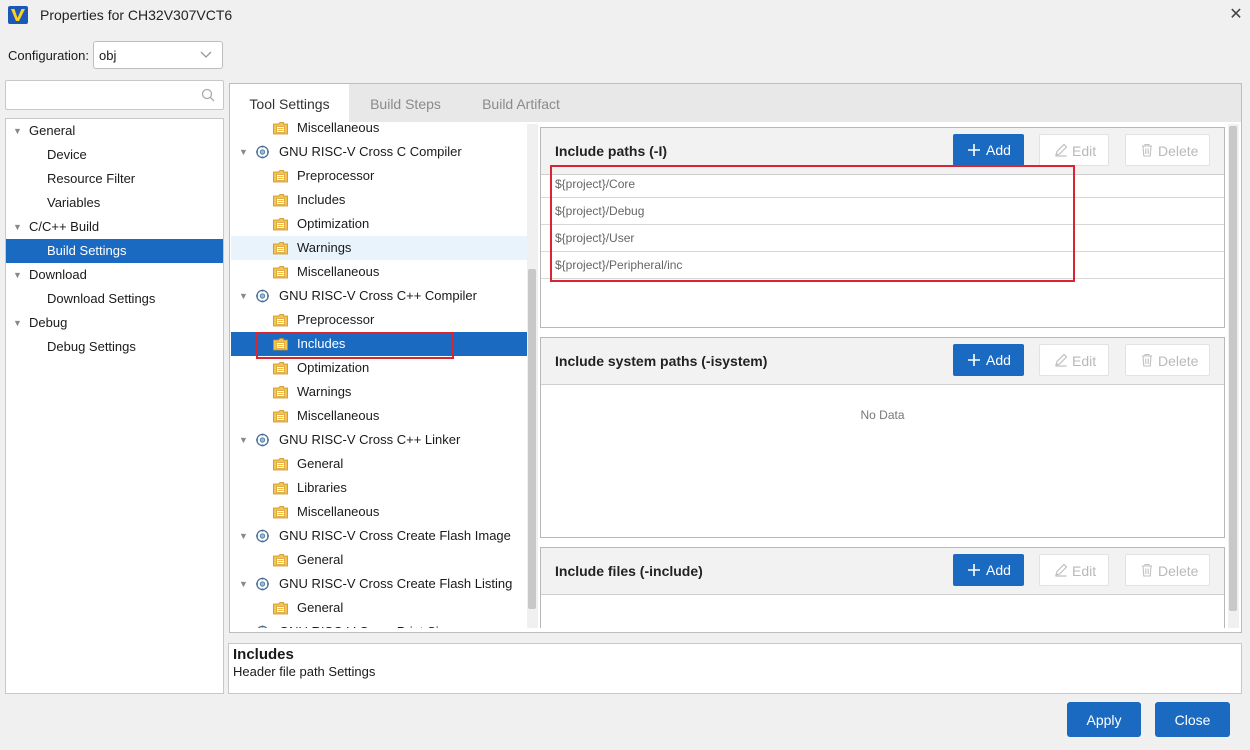  What do you see at coordinates (333, 223) in the screenshot?
I see `tool-tree-item-label: Optimization` at bounding box center [333, 223].